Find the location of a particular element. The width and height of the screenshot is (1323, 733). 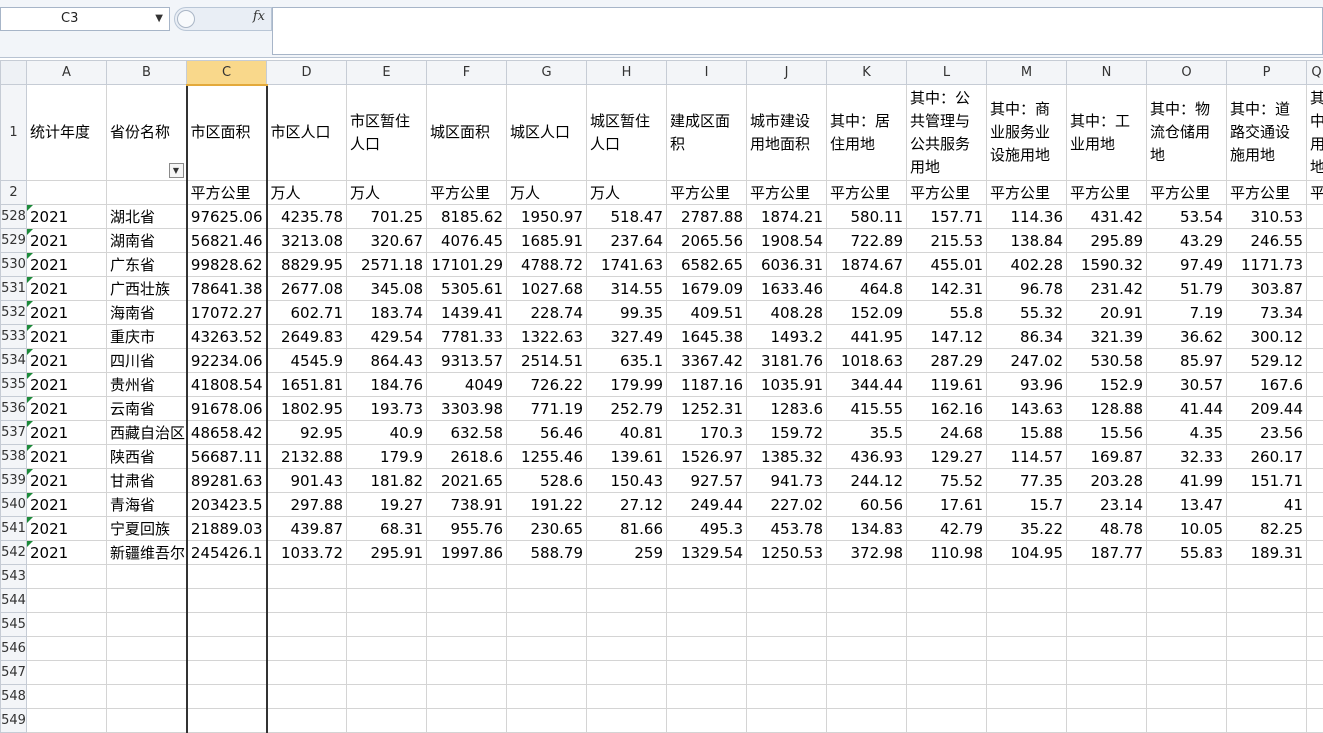

data-cell: 1250.53 is located at coordinates (787, 553).